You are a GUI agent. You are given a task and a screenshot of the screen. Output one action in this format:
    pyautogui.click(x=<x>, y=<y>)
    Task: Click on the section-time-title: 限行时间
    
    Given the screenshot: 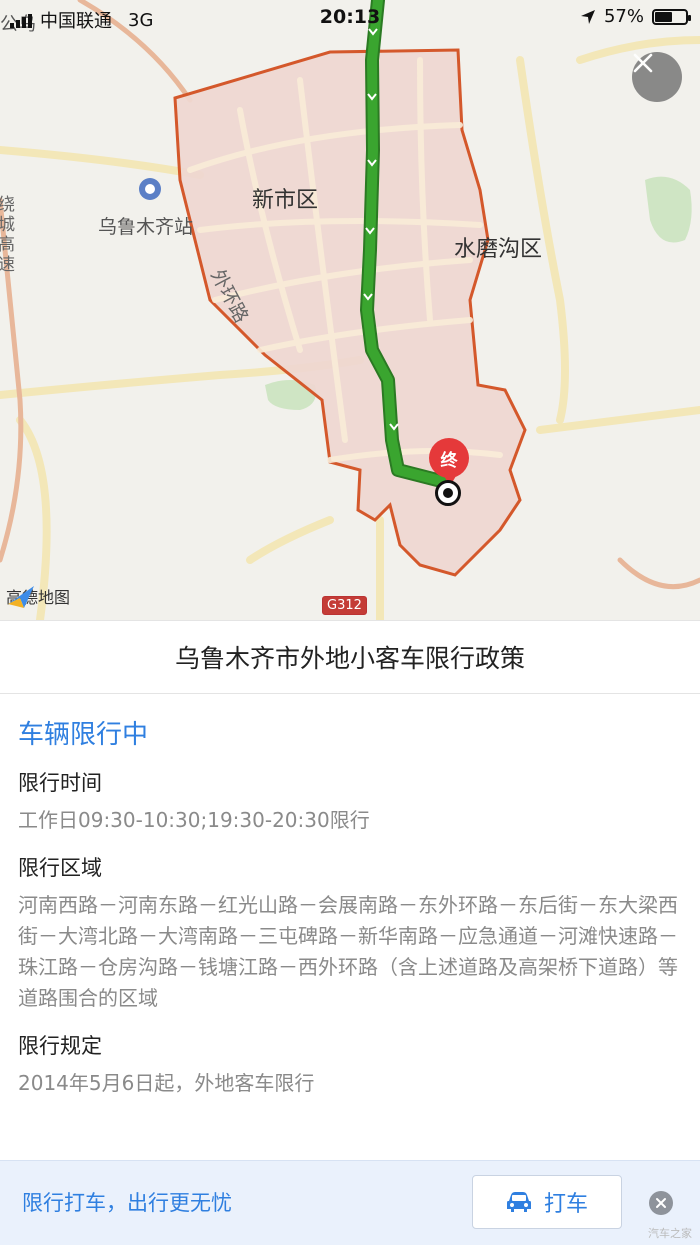 What is the action you would take?
    pyautogui.click(x=60, y=783)
    